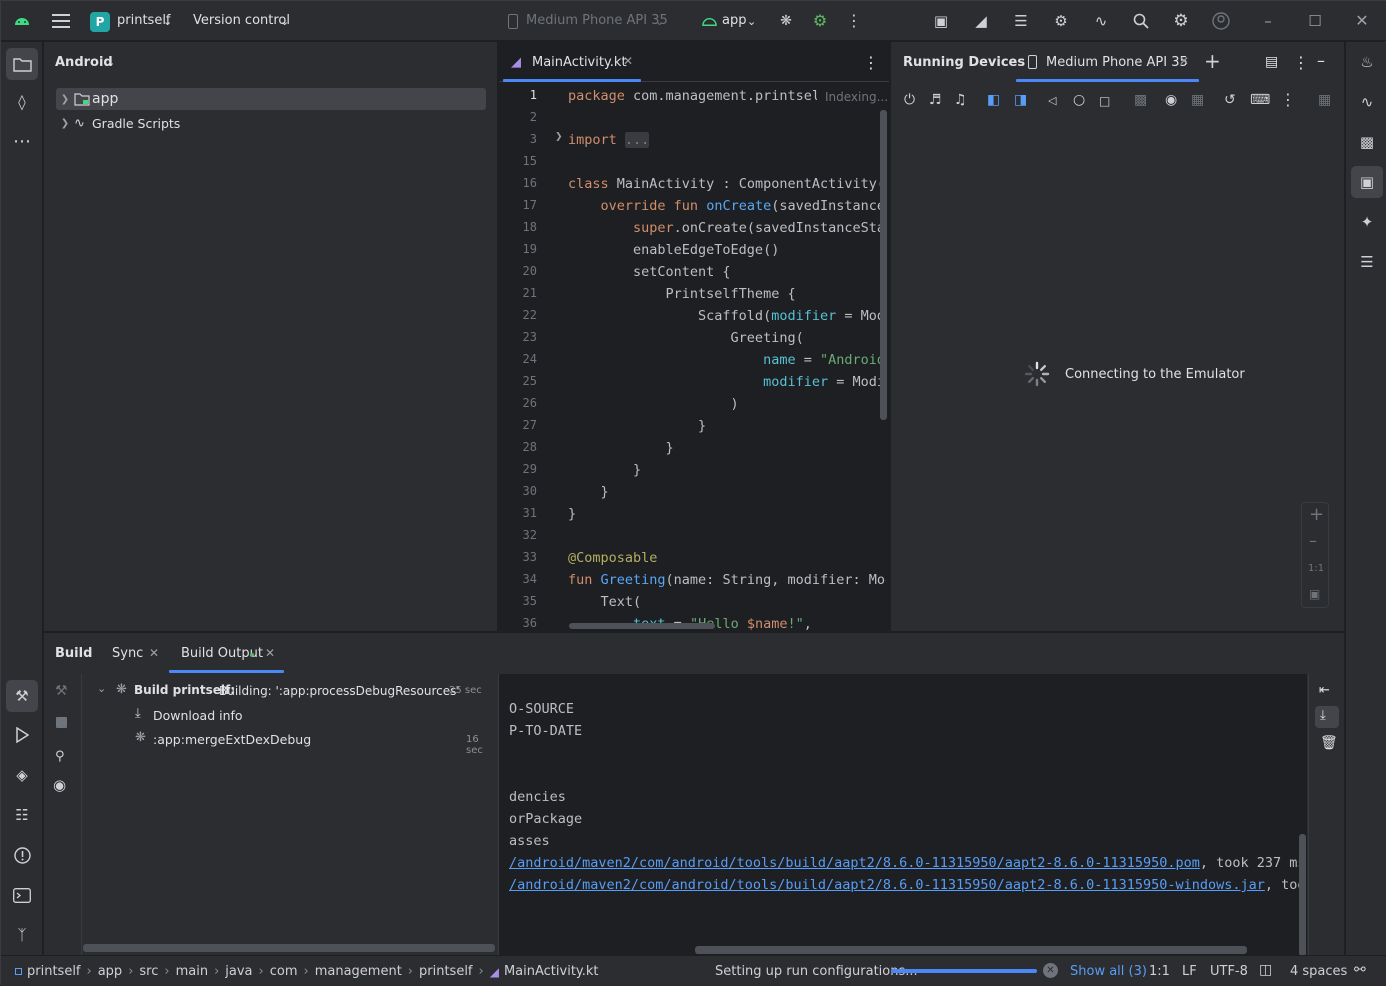 The image size is (1386, 986). Describe the element at coordinates (727, 206) in the screenshot. I see `code-line: override fun onCreate(savedInstanceState` at that location.